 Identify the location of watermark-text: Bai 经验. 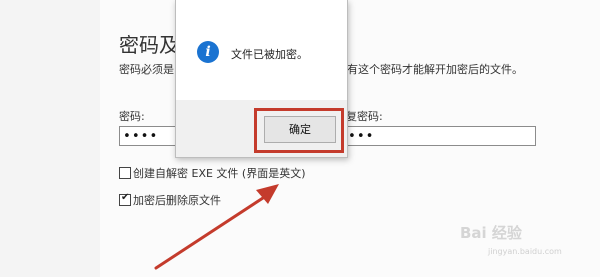
(491, 233).